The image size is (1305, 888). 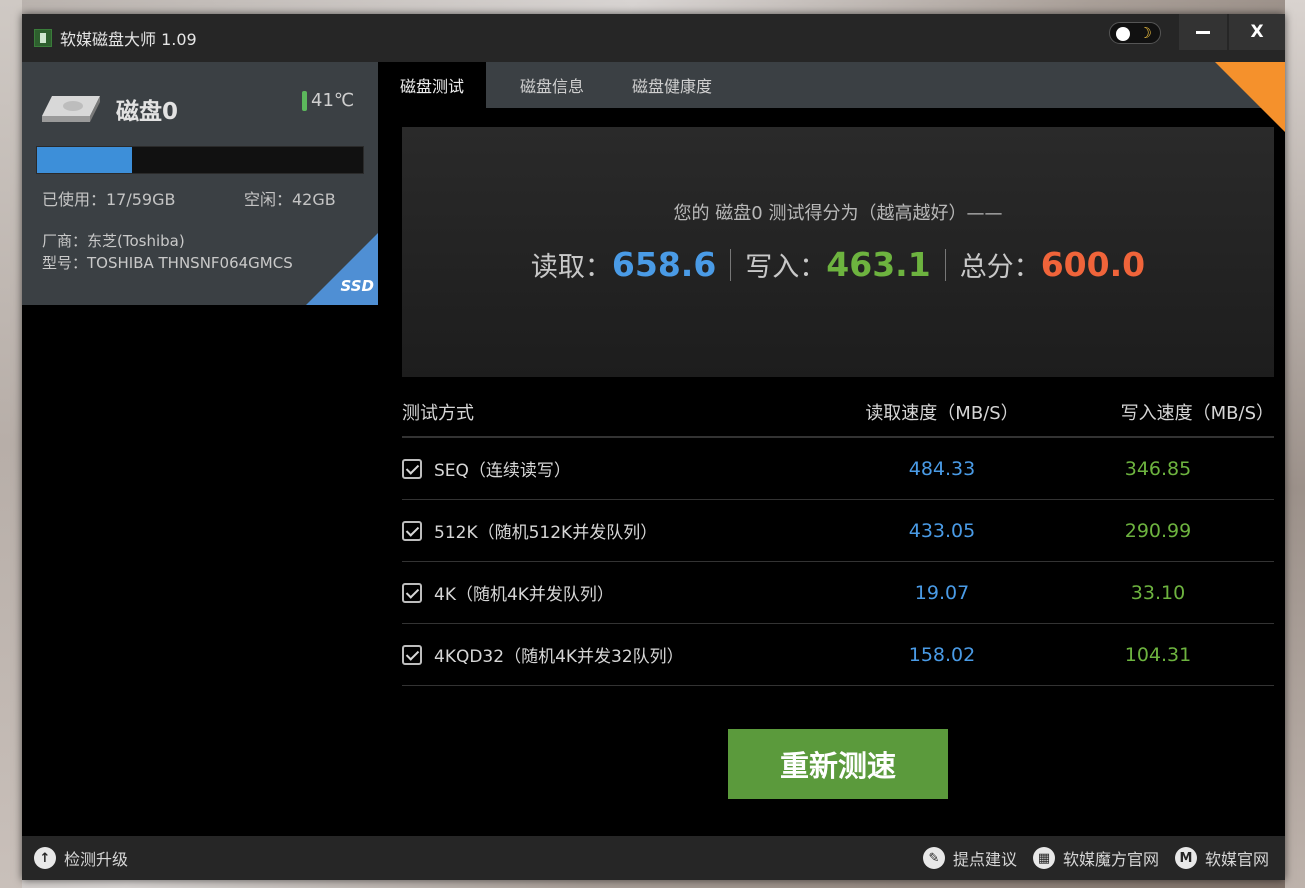 I want to click on tab-bar: 磁盘测试 磁盘信息 磁盘健康度, so click(x=831, y=85).